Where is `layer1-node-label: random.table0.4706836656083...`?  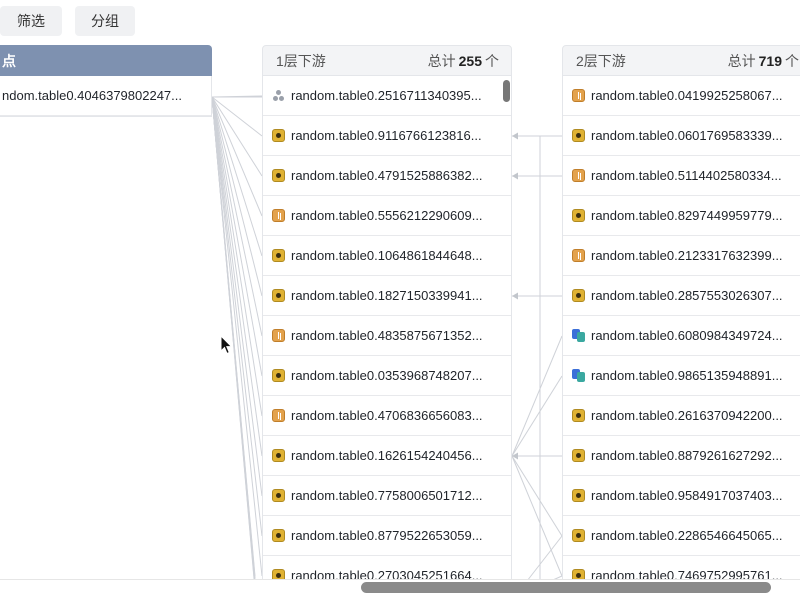 layer1-node-label: random.table0.4706836656083... is located at coordinates (387, 415).